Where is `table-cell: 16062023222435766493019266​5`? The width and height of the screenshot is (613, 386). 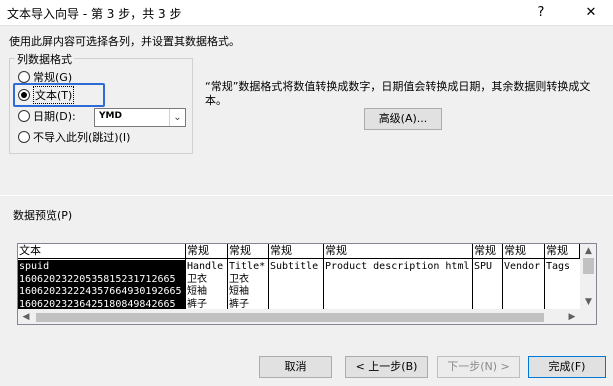 table-cell: 16062023222435766493019266​5 is located at coordinates (102, 291).